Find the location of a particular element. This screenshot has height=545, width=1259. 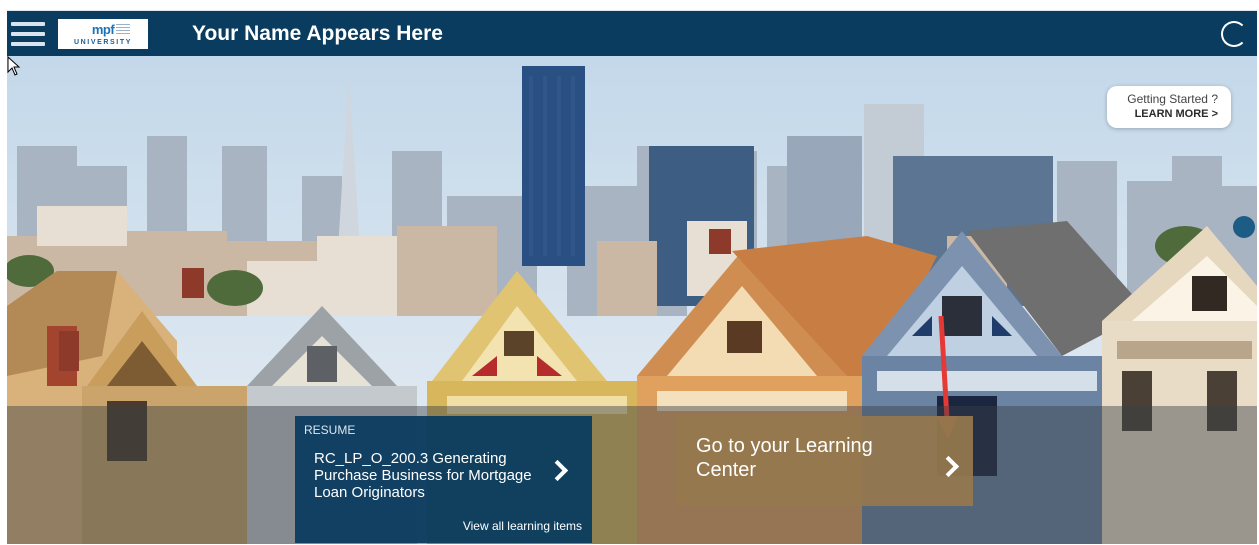

circle-indicator-icon is located at coordinates (1244, 227).